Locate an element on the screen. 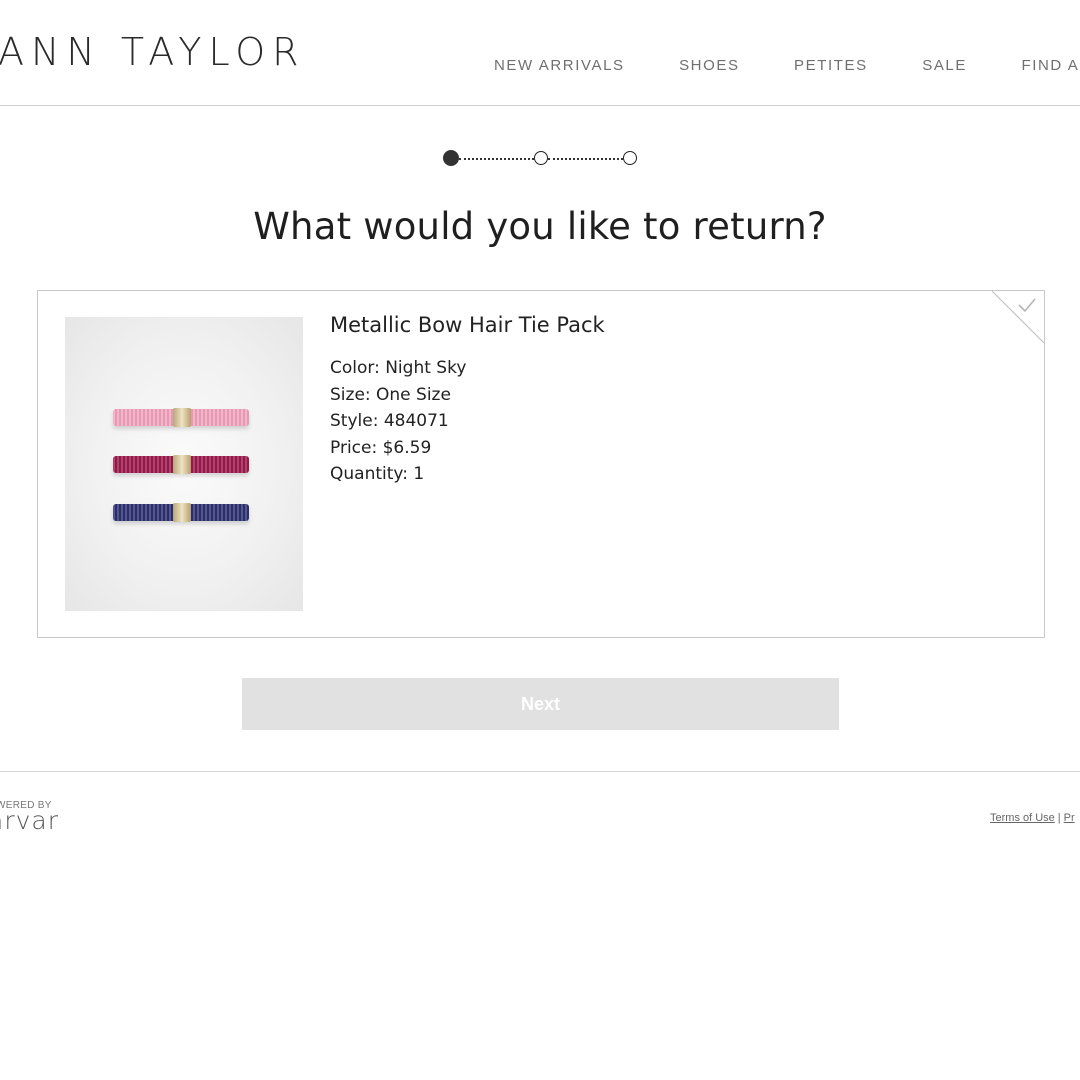 This screenshot has height=1080, width=1080. pink-bow is located at coordinates (181, 417).